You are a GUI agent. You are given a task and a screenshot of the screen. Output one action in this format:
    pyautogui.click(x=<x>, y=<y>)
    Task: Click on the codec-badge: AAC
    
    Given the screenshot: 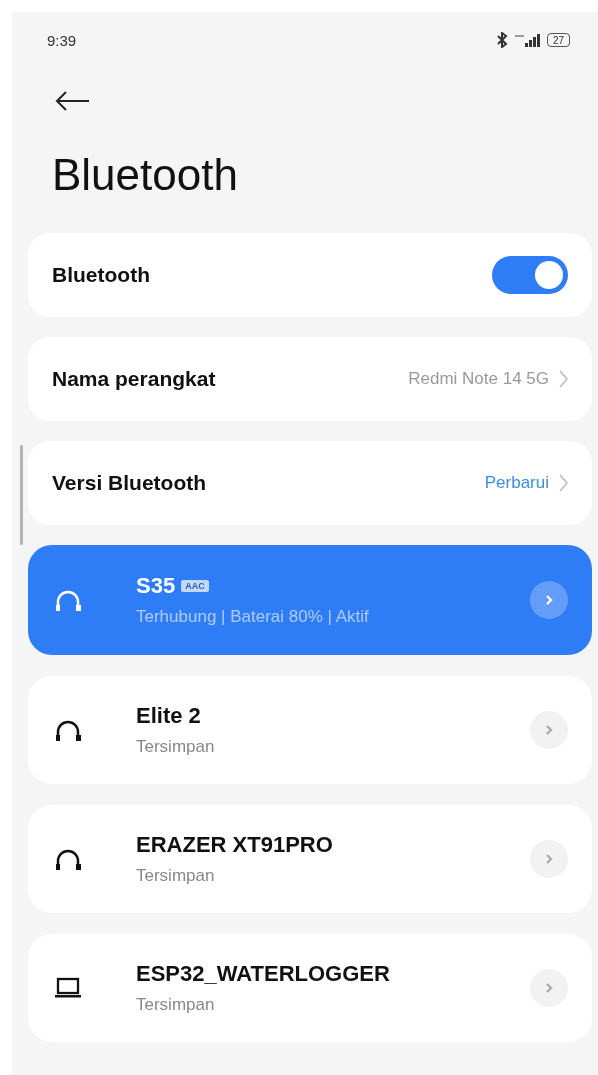 What is the action you would take?
    pyautogui.click(x=195, y=586)
    